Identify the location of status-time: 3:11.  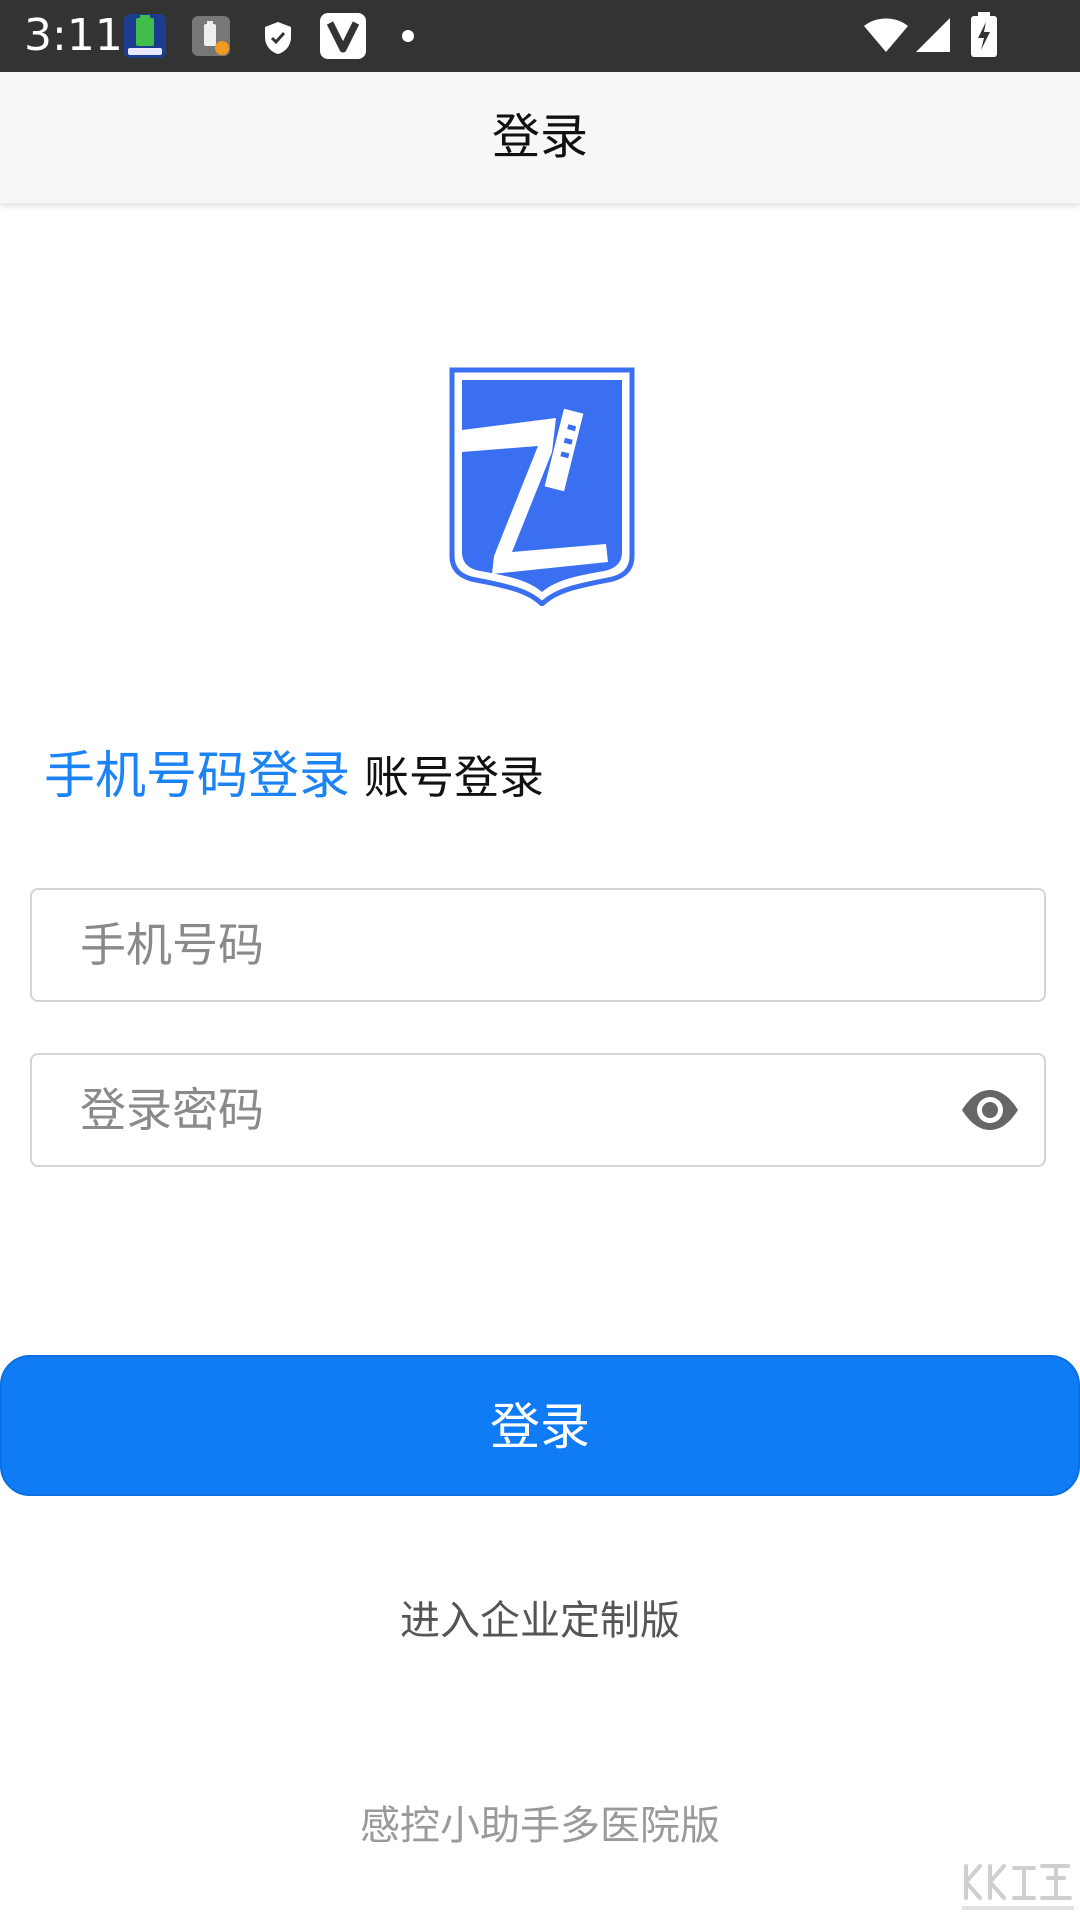
(73, 35).